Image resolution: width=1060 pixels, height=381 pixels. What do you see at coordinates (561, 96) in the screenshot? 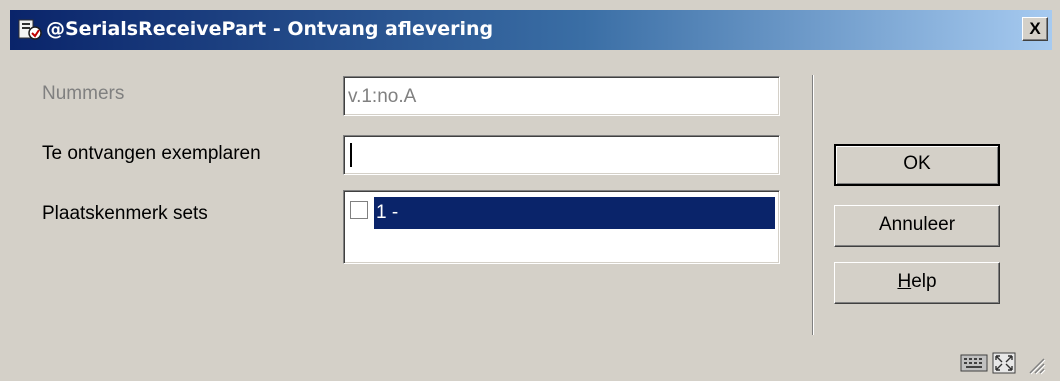
I see `nummers-field: v.1:no.A` at bounding box center [561, 96].